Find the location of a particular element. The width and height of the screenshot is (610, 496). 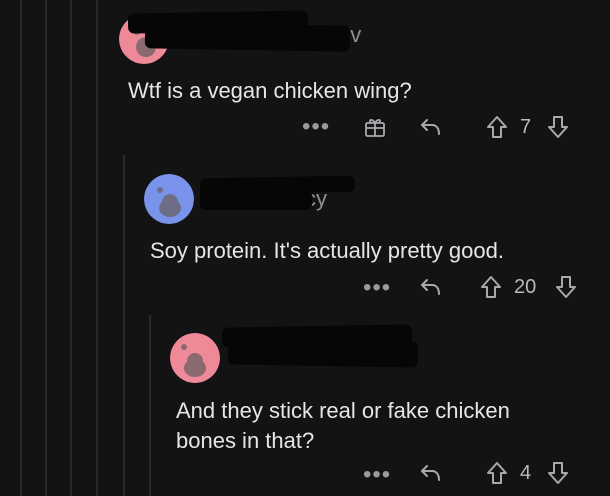

gift-award-icon is located at coordinates (375, 128).